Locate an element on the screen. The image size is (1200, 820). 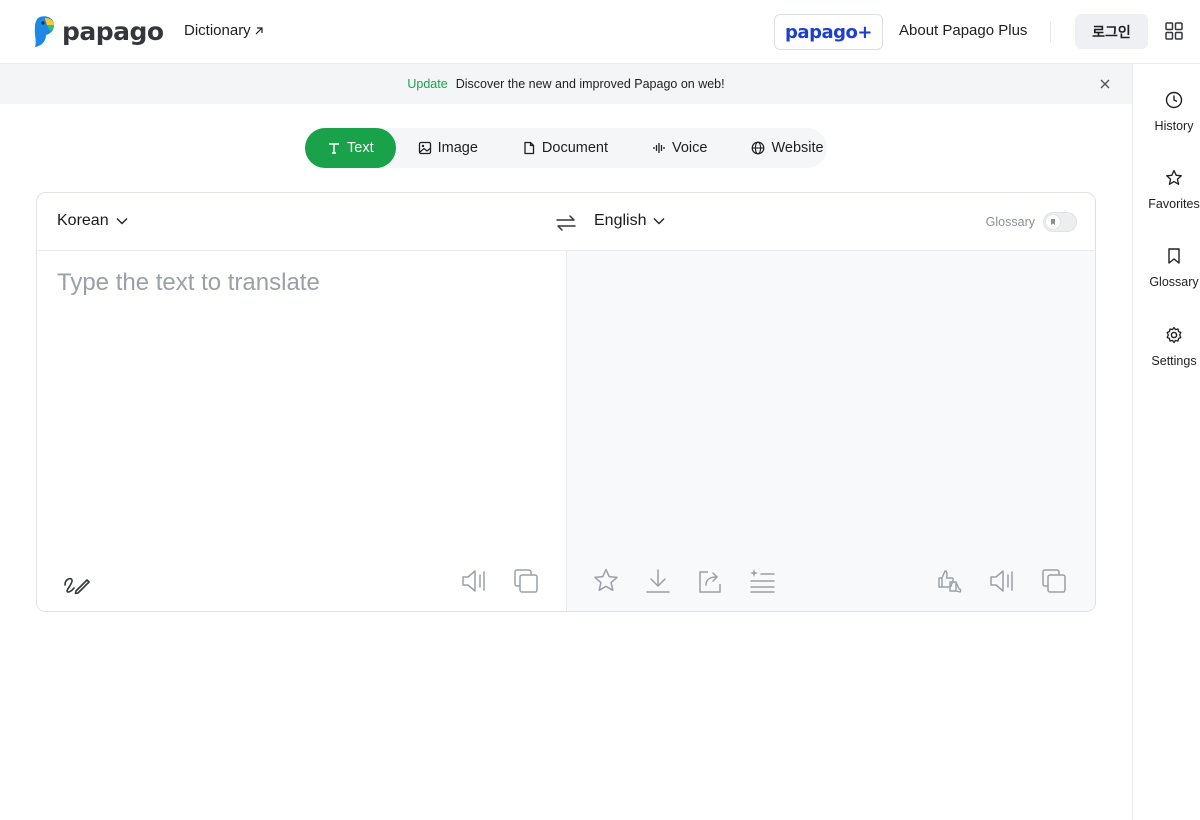
download-button is located at coordinates (658, 581).